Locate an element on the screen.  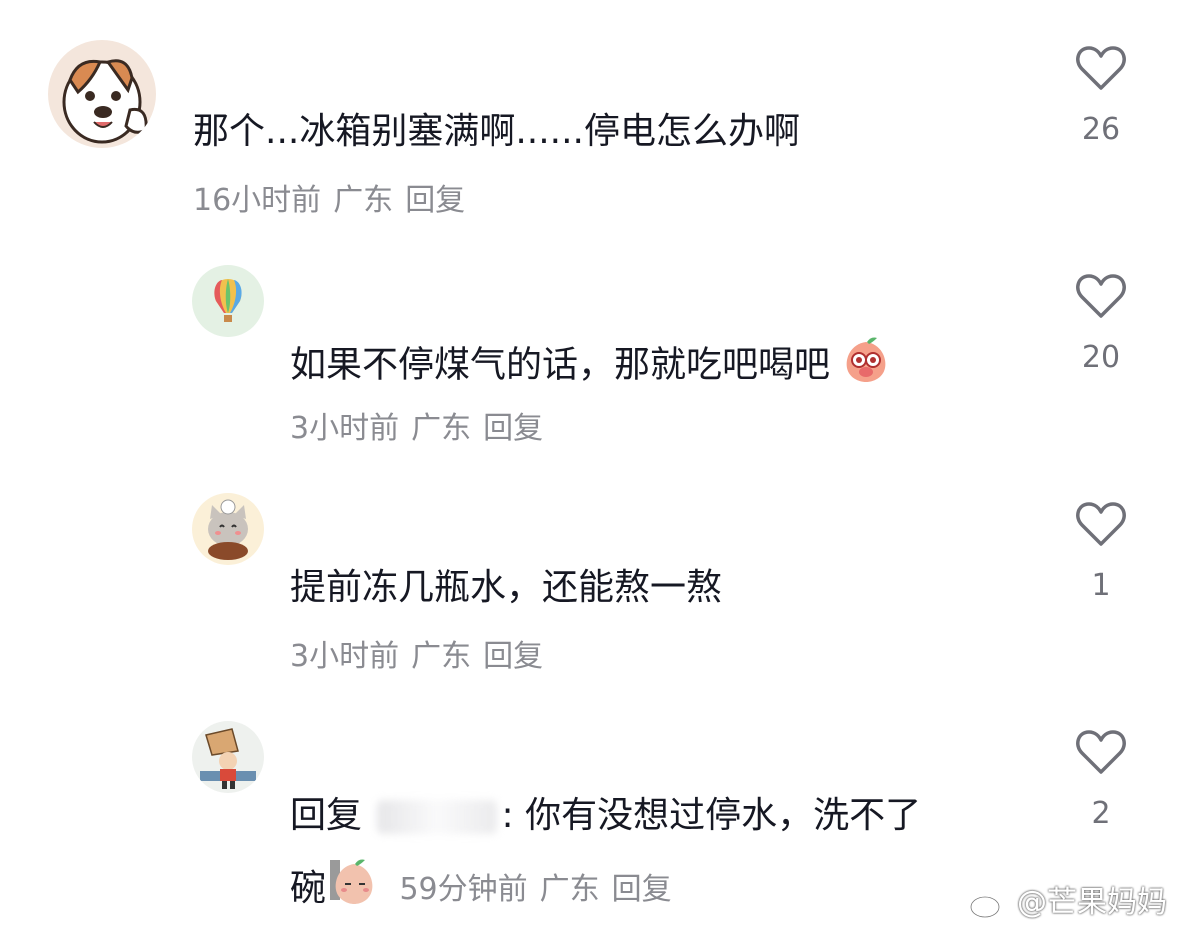
comment-text-content: 如果不停煤气的话，那就吃吧喝吧 is located at coordinates (560, 365).